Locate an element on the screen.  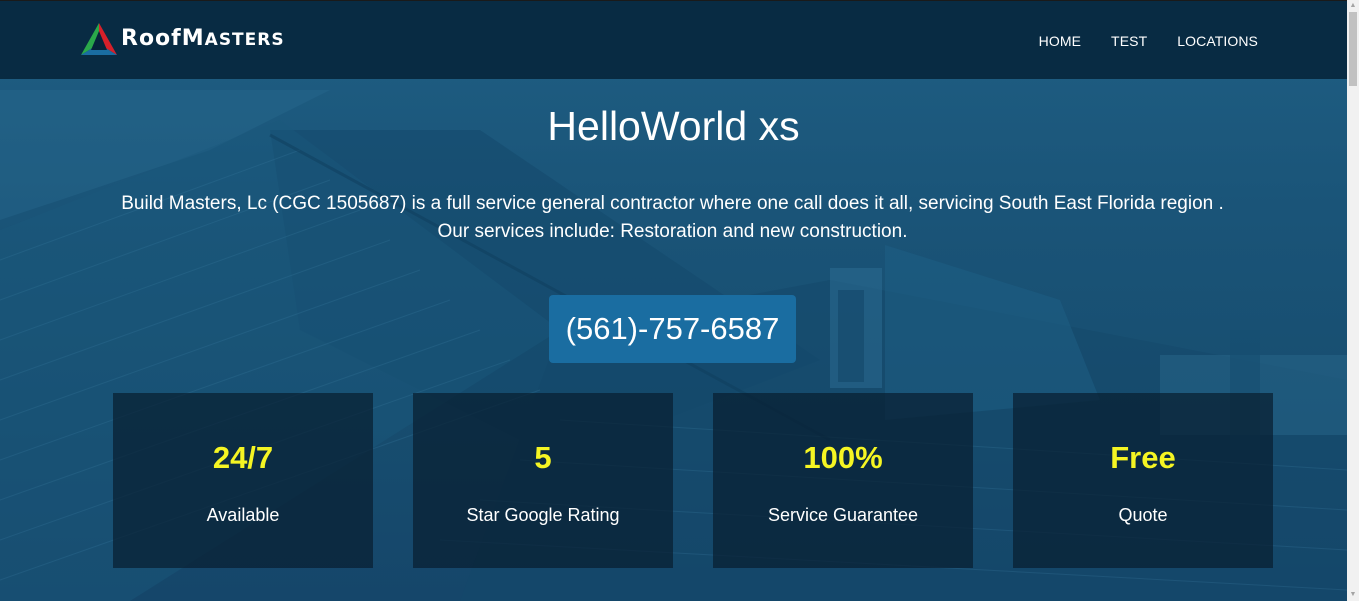
page-scrollbar: ▲ ▼ is located at coordinates (1353, 300).